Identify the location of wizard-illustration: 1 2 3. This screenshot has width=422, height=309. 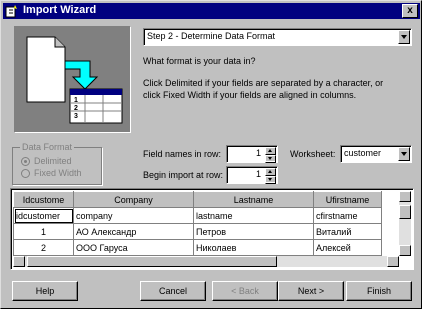
(72, 79).